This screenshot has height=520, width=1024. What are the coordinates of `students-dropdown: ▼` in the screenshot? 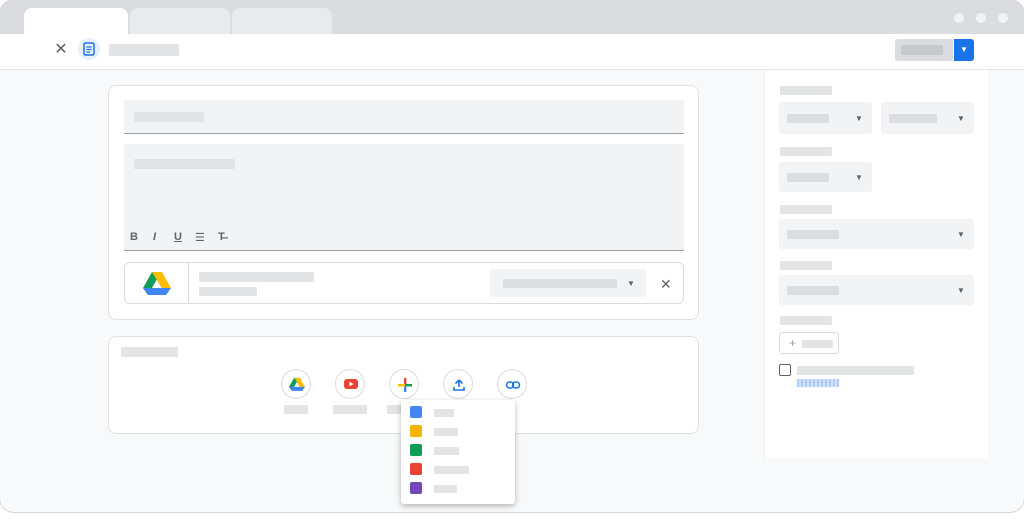 It's located at (927, 118).